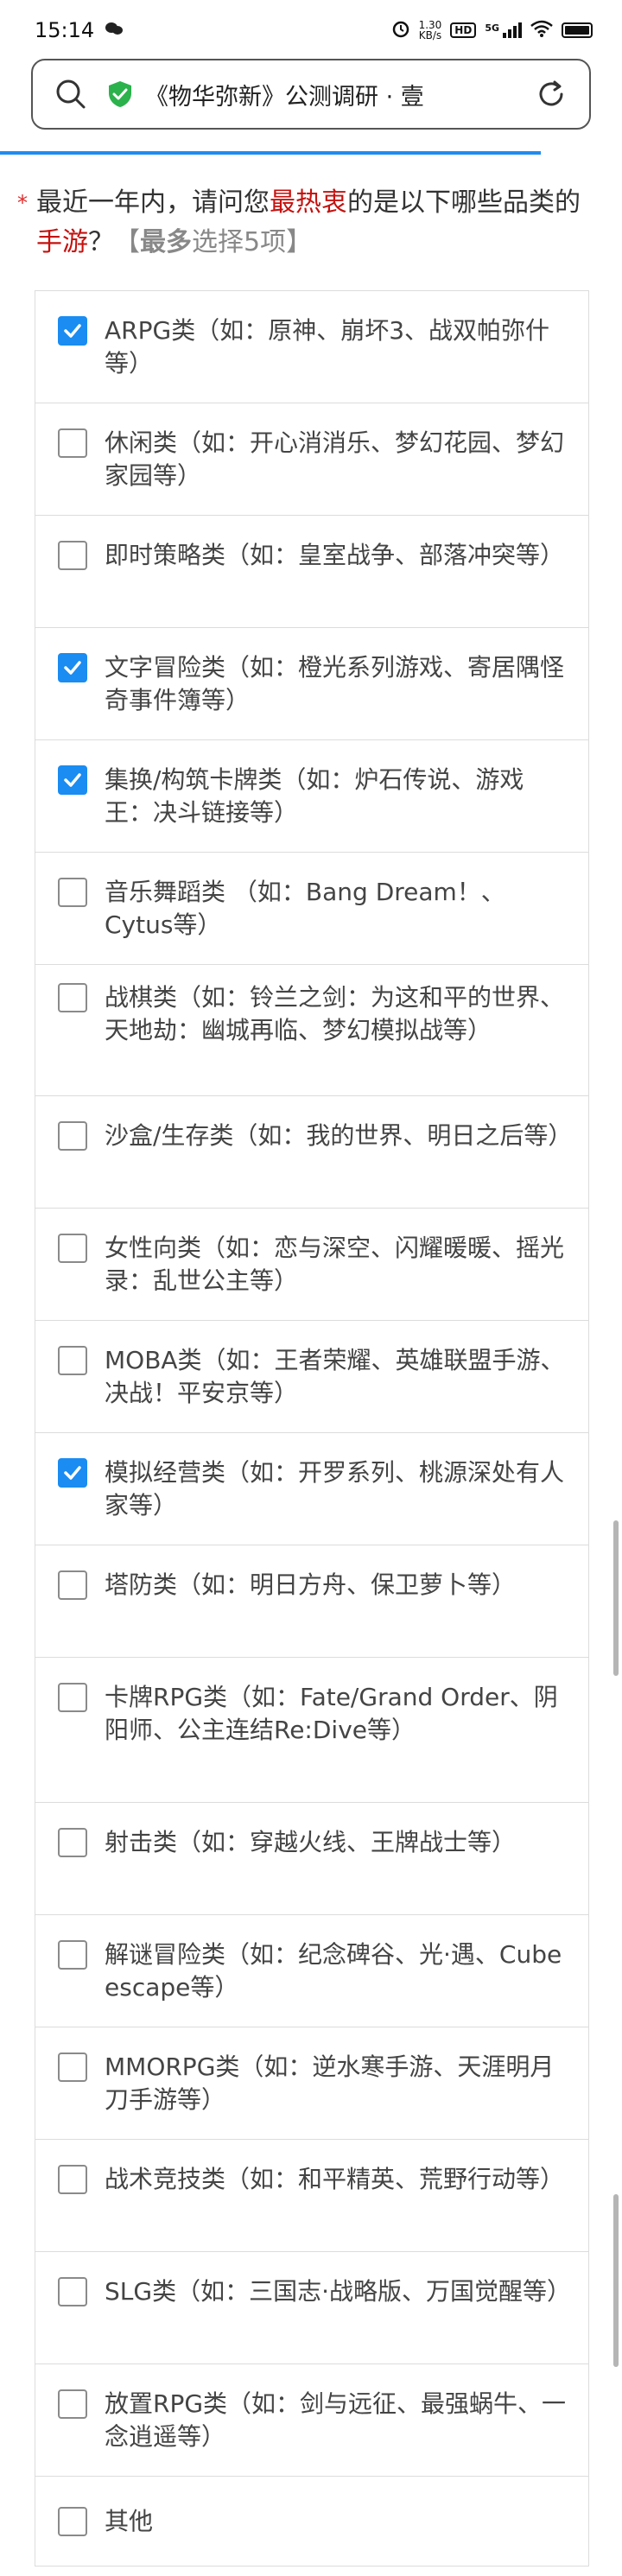 The height and width of the screenshot is (2576, 622). I want to click on option-label: 战棋类（如：铃兰之剑：为这和平的世界、天地劫：幽城再临、梦幻模拟战等）, so click(335, 1013).